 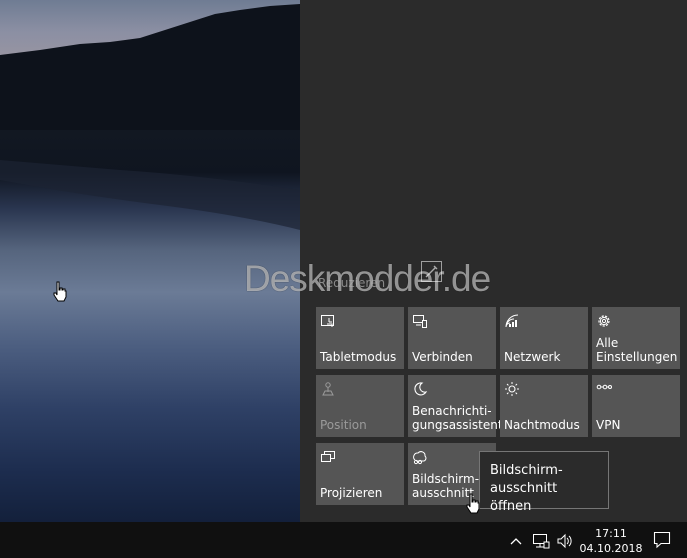 What do you see at coordinates (611, 548) in the screenshot?
I see `clock-date: 04.10.2018` at bounding box center [611, 548].